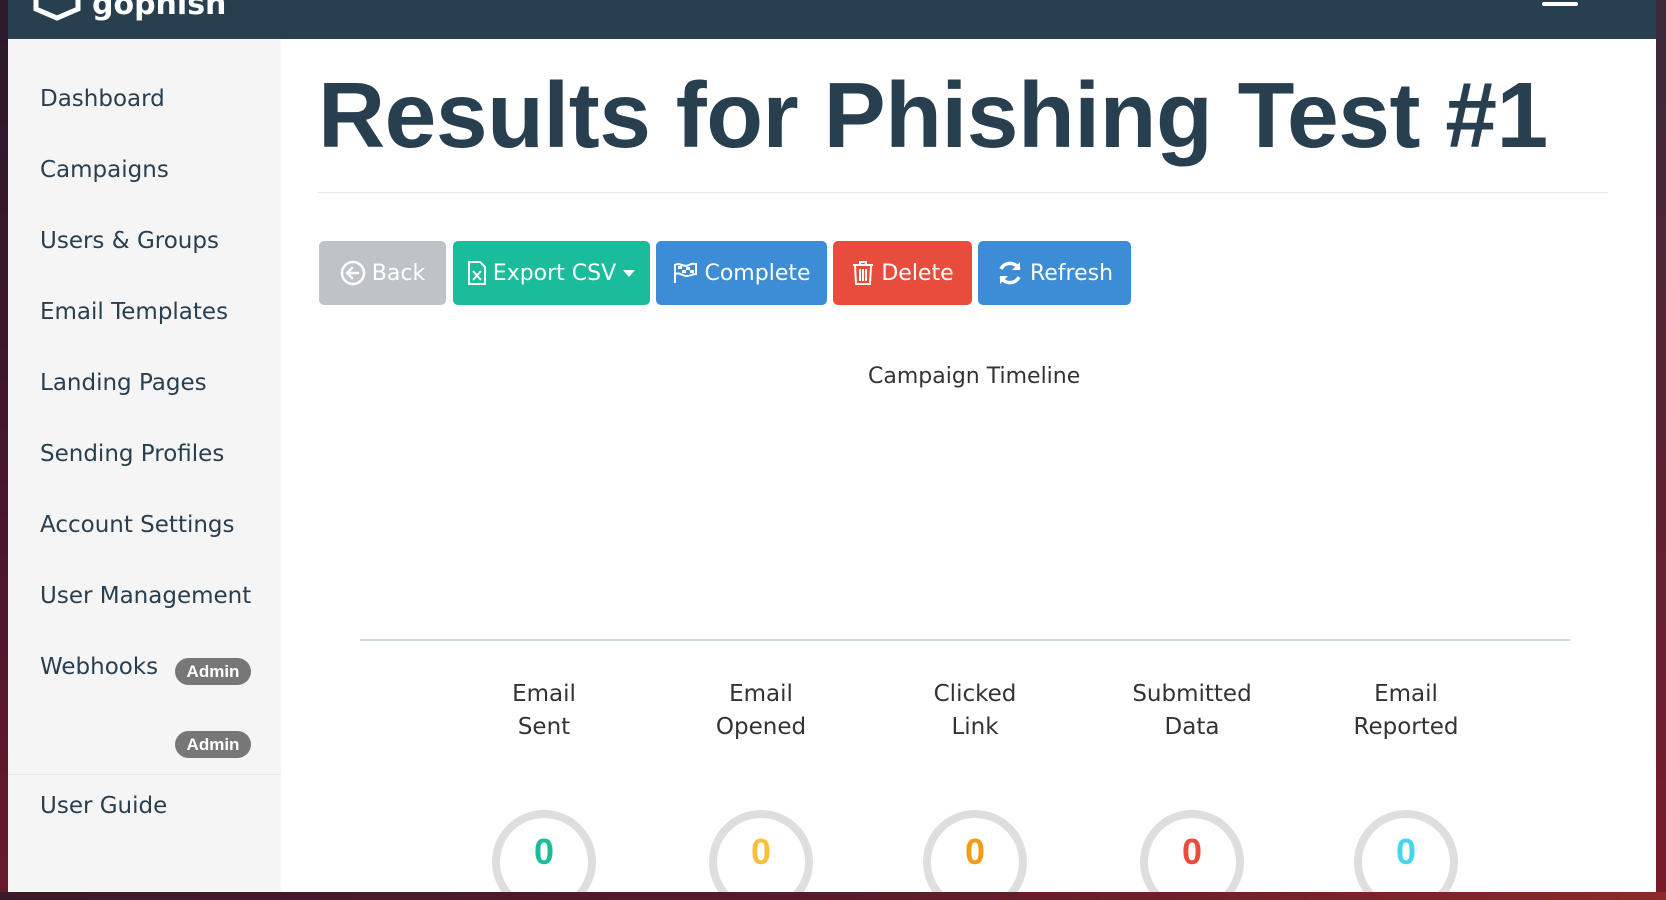 This screenshot has height=900, width=1666. I want to click on trash-icon, so click(863, 273).